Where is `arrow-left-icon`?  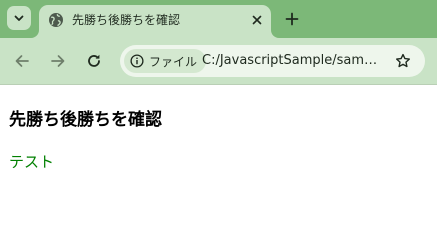
arrow-left-icon is located at coordinates (22, 61).